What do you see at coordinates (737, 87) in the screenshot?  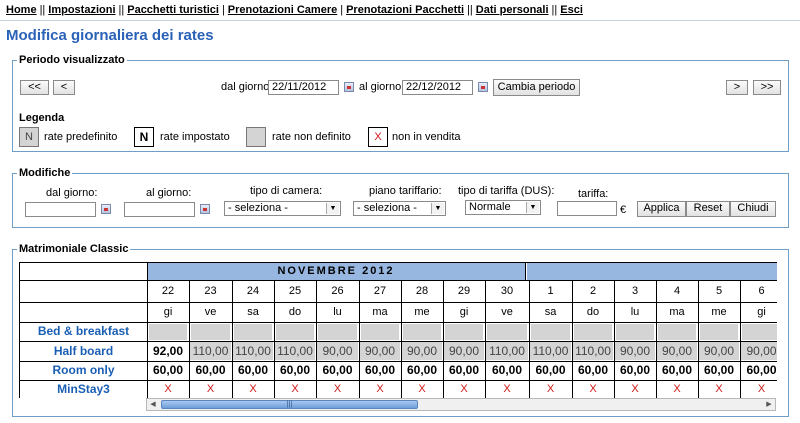 I see `next-button: >` at bounding box center [737, 87].